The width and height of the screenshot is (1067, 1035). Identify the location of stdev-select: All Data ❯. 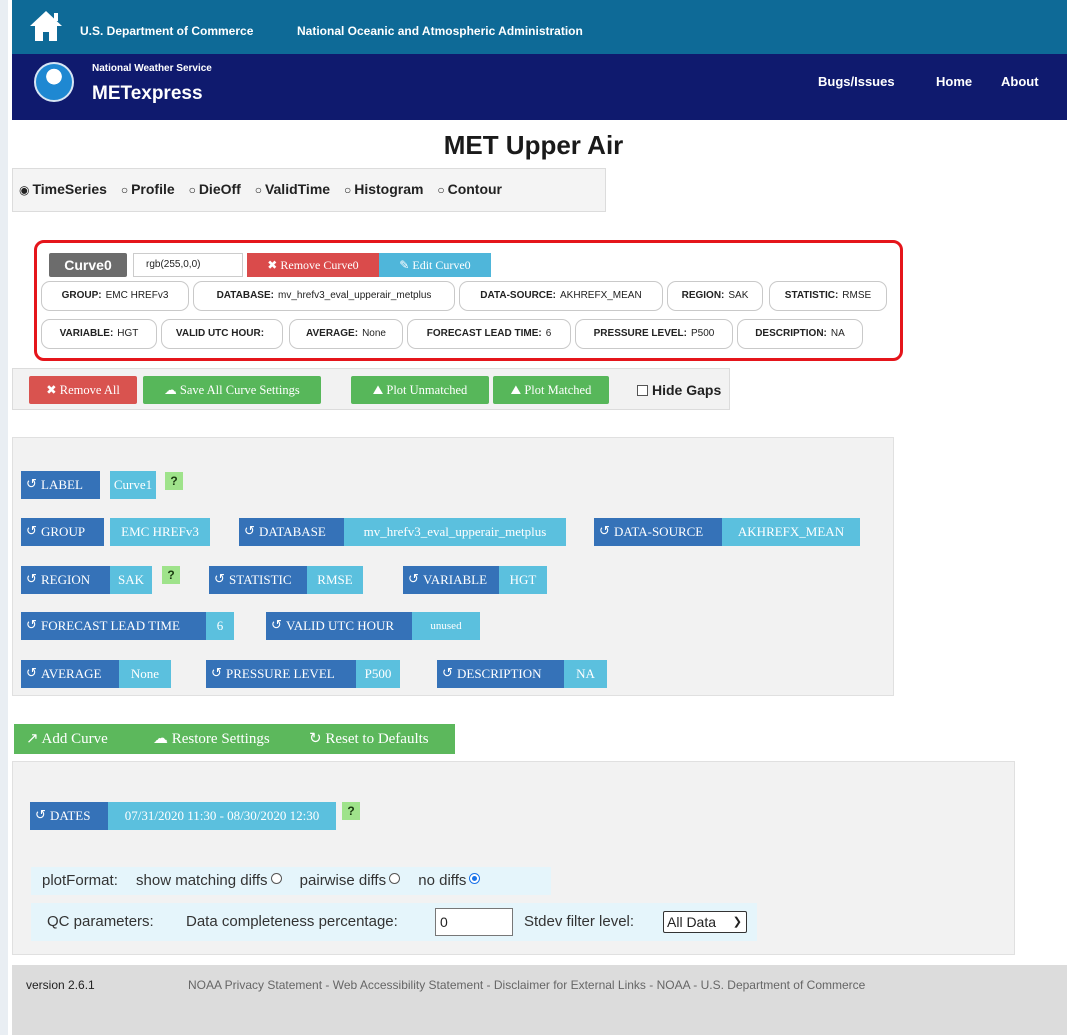
(705, 922).